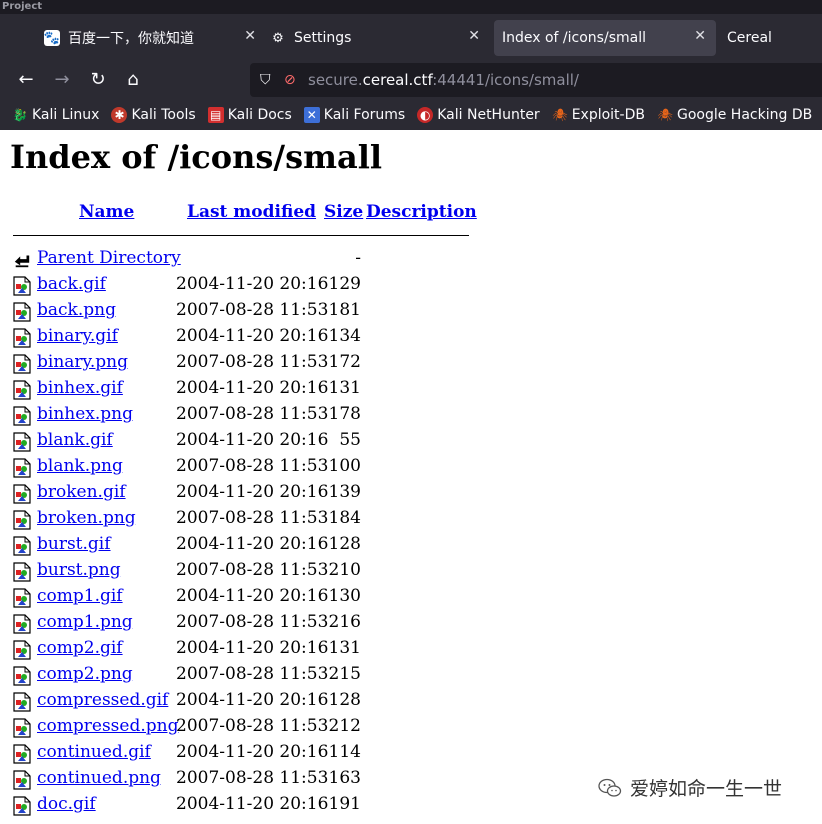 The height and width of the screenshot is (824, 822). Describe the element at coordinates (250, 312) in the screenshot. I see `table-row: back.png 2007-08-28 11:53 181` at that location.